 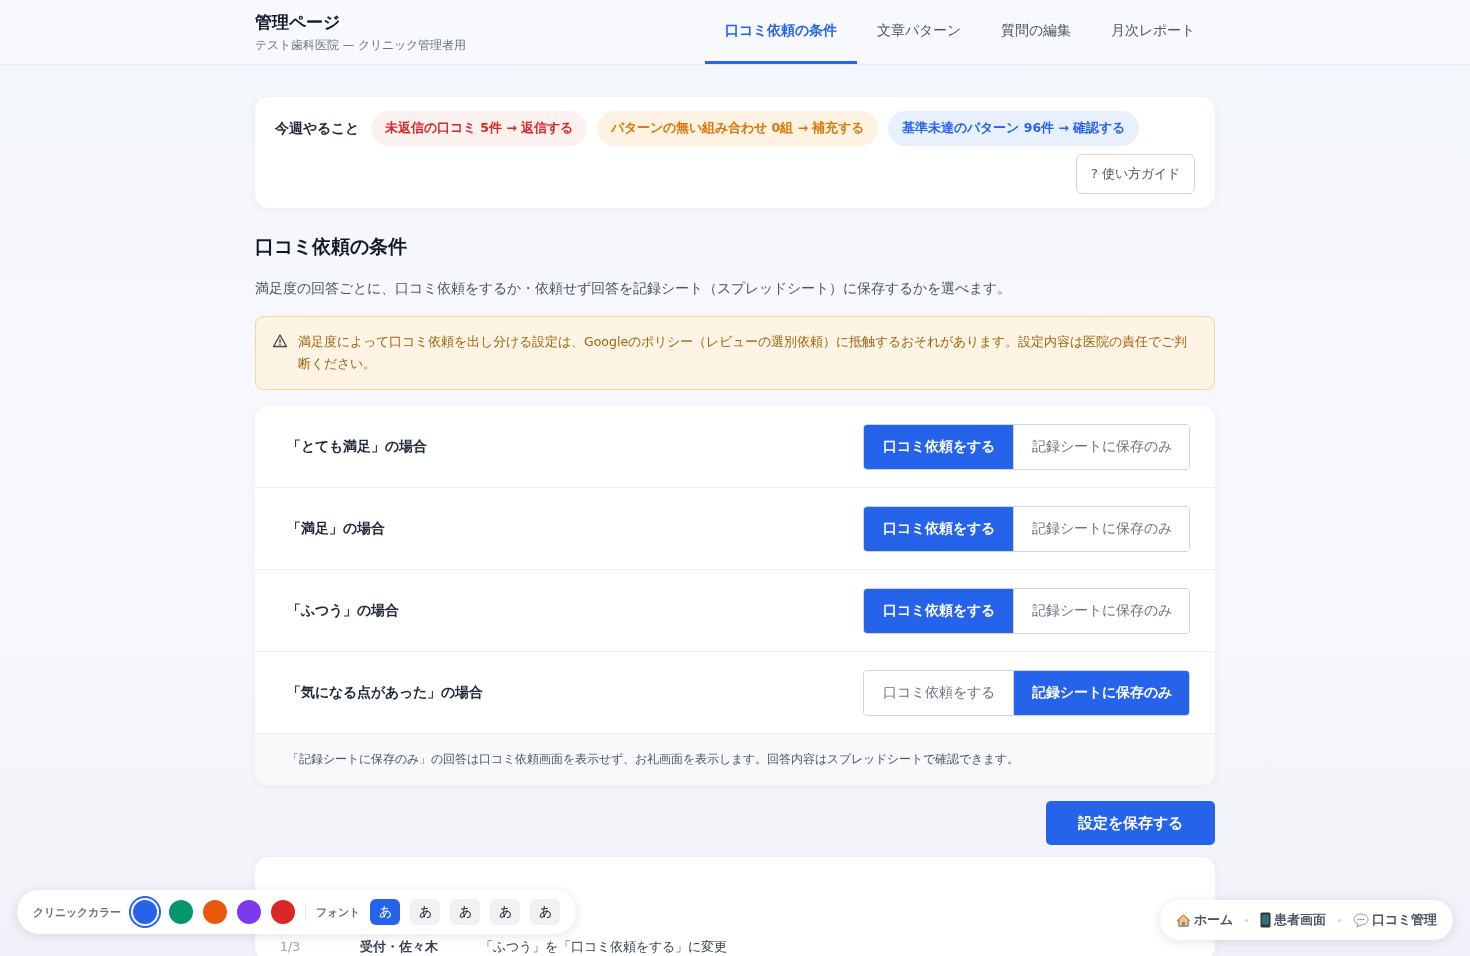 I want to click on history-date: 1/3, so click(x=291, y=947).